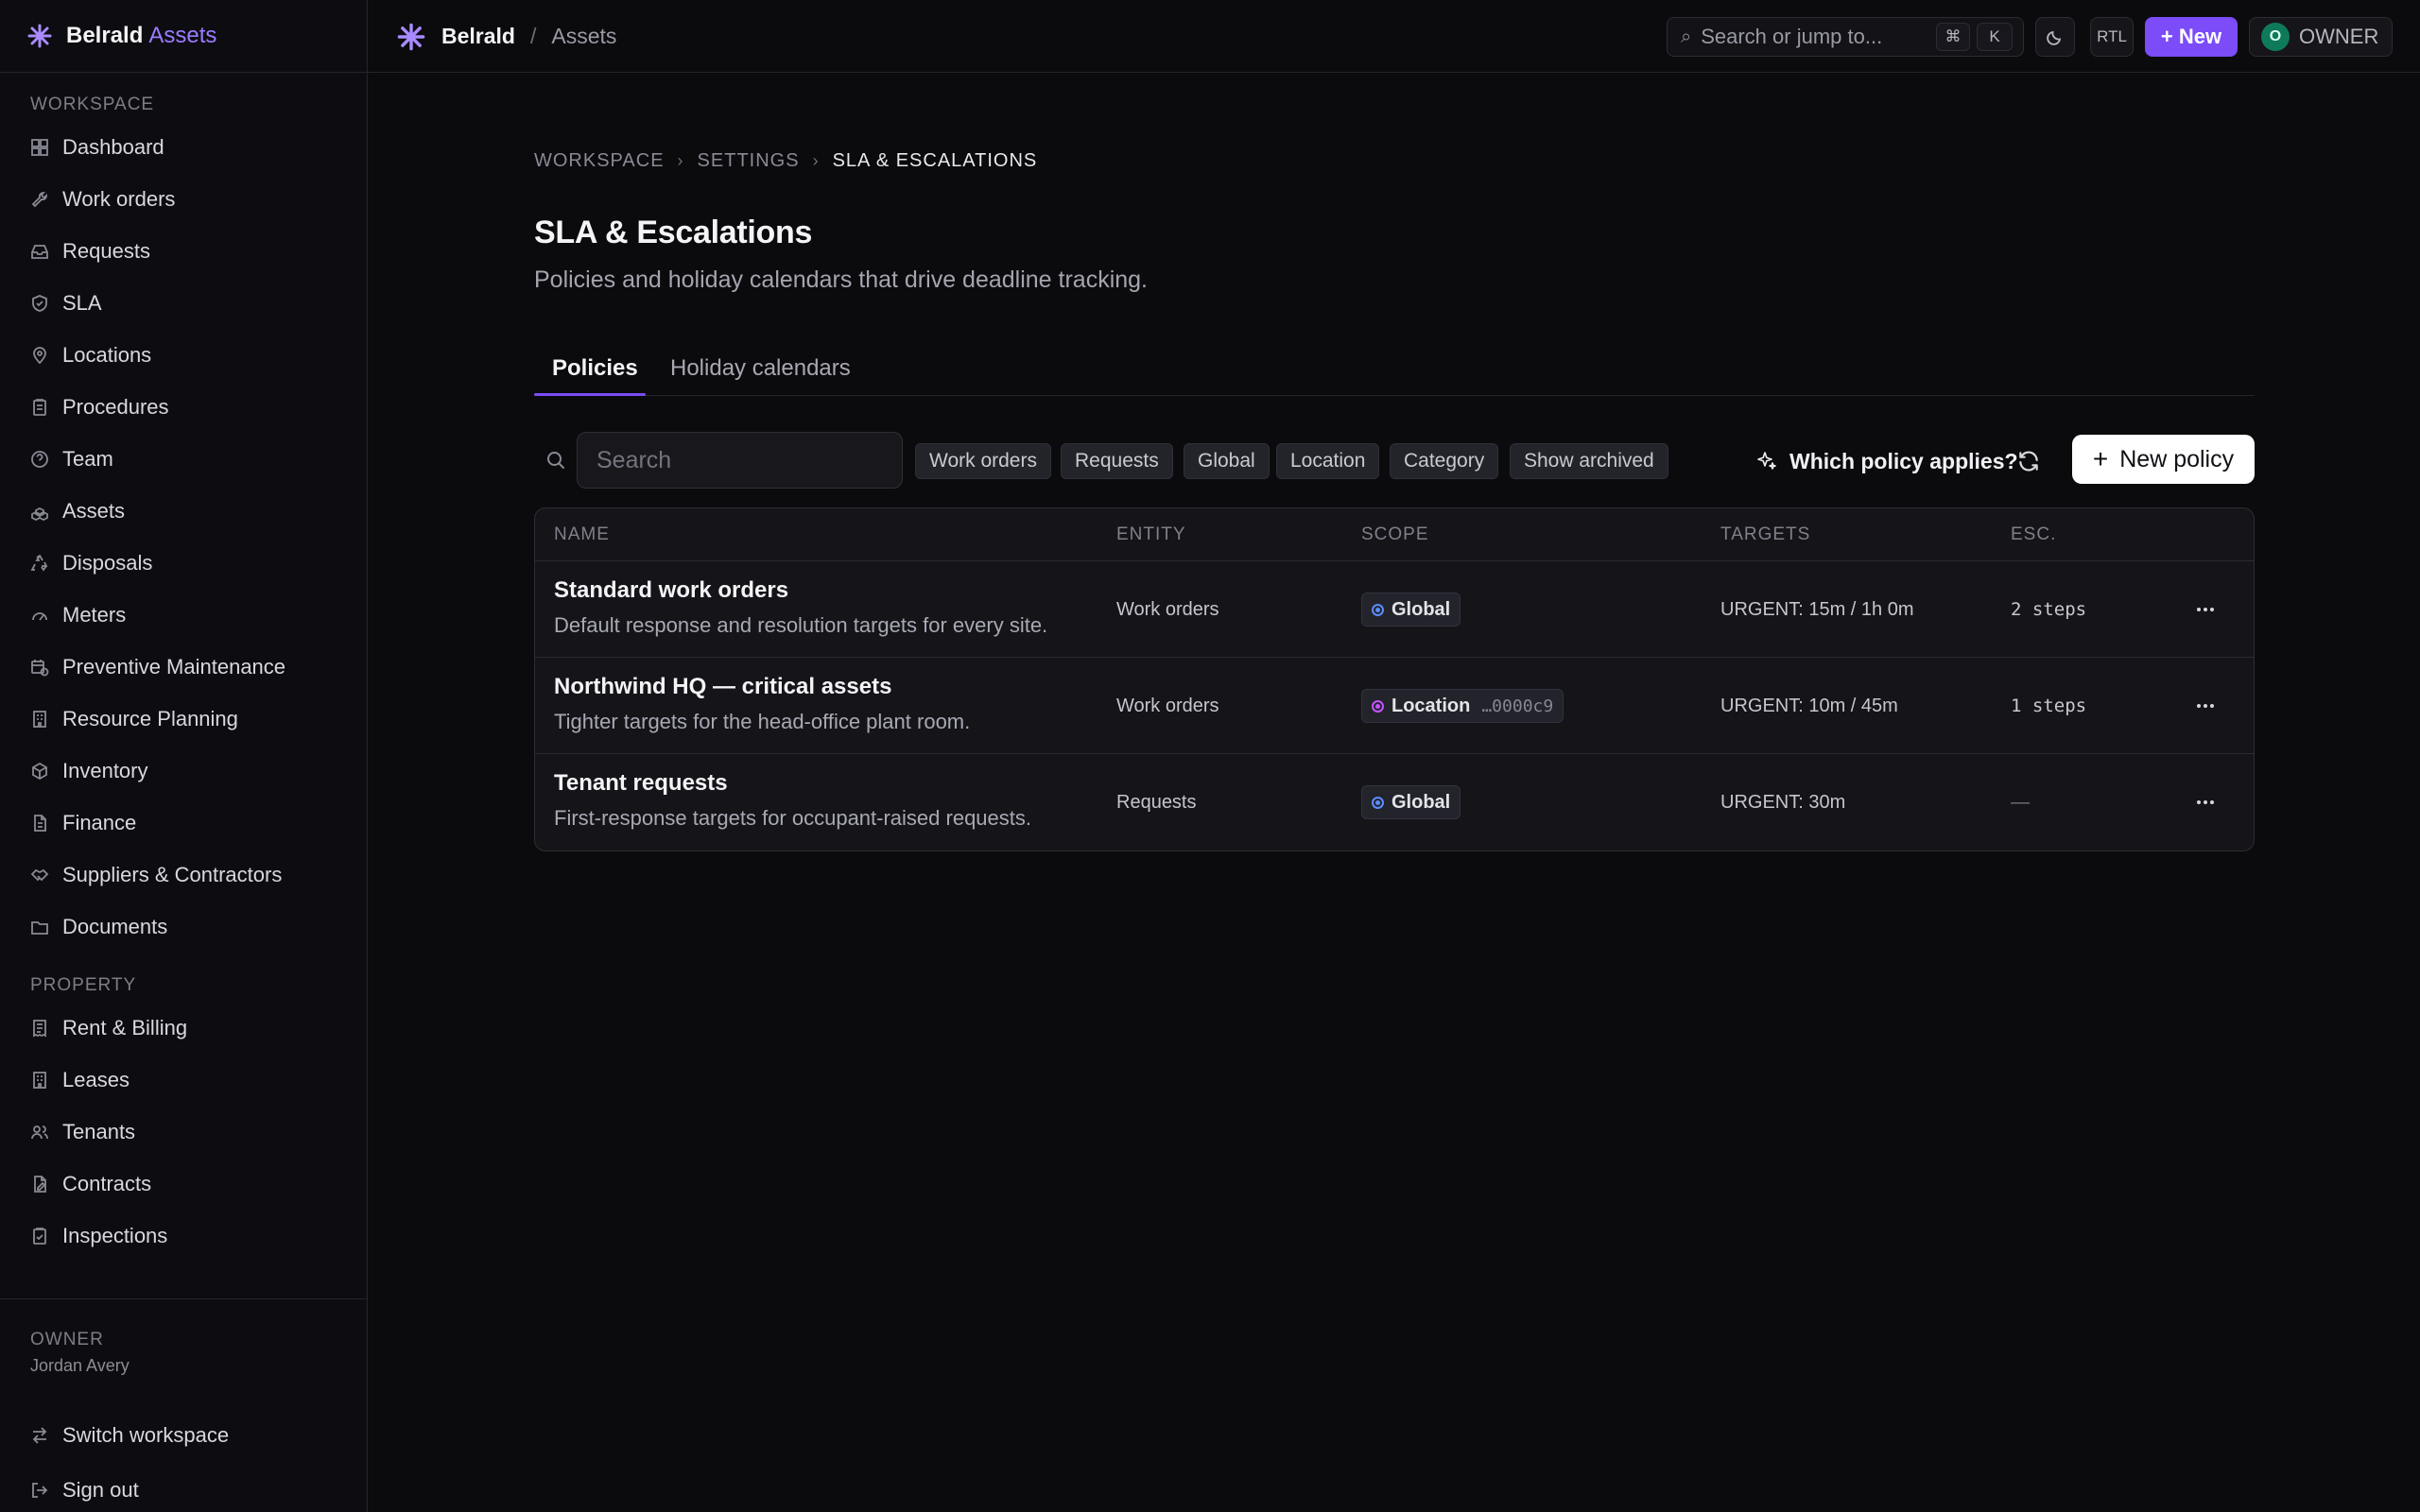 The width and height of the screenshot is (2420, 1512). What do you see at coordinates (1817, 609) in the screenshot?
I see `policy-targets: URGENT: 15m / 1h 0m` at bounding box center [1817, 609].